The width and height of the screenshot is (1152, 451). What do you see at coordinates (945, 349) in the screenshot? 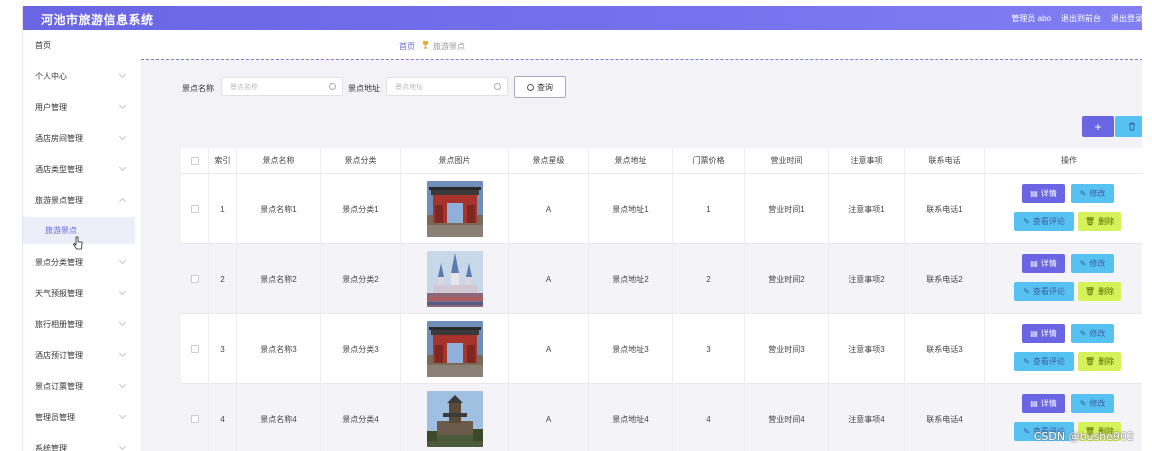
I see `phone-cell: 联系电话3` at bounding box center [945, 349].